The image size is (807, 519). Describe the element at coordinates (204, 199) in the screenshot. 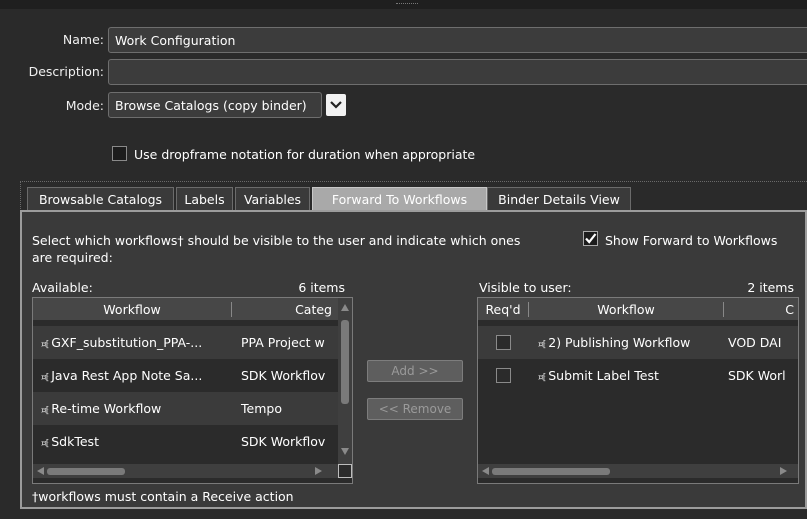

I see `tab-labels: Labels` at that location.